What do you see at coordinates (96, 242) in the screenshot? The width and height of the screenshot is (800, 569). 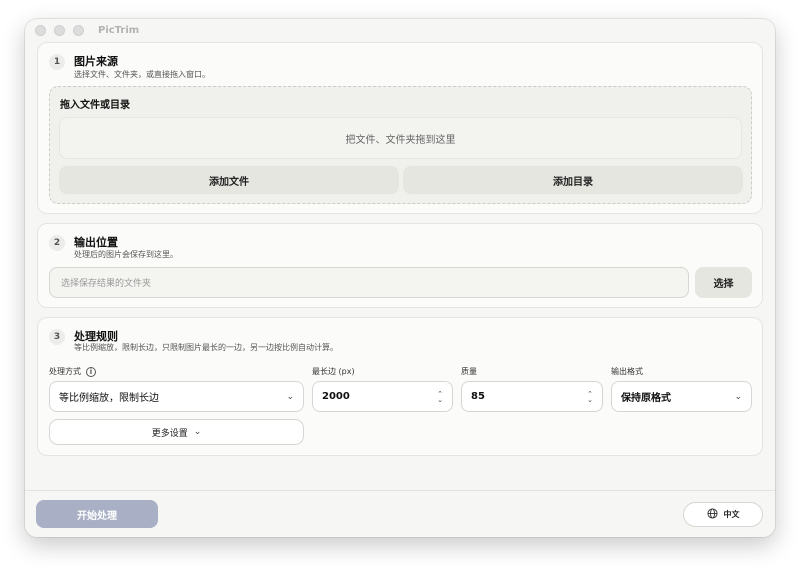 I see `output-title: 输出位置` at bounding box center [96, 242].